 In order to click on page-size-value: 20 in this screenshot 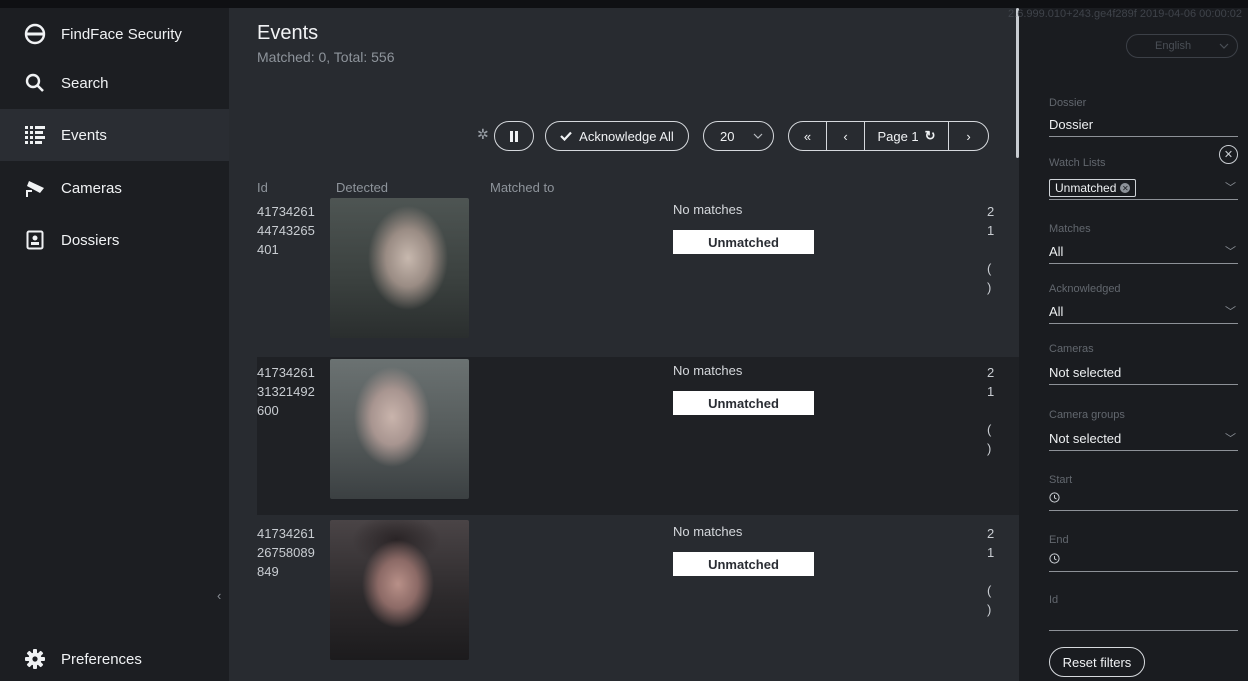, I will do `click(727, 136)`.